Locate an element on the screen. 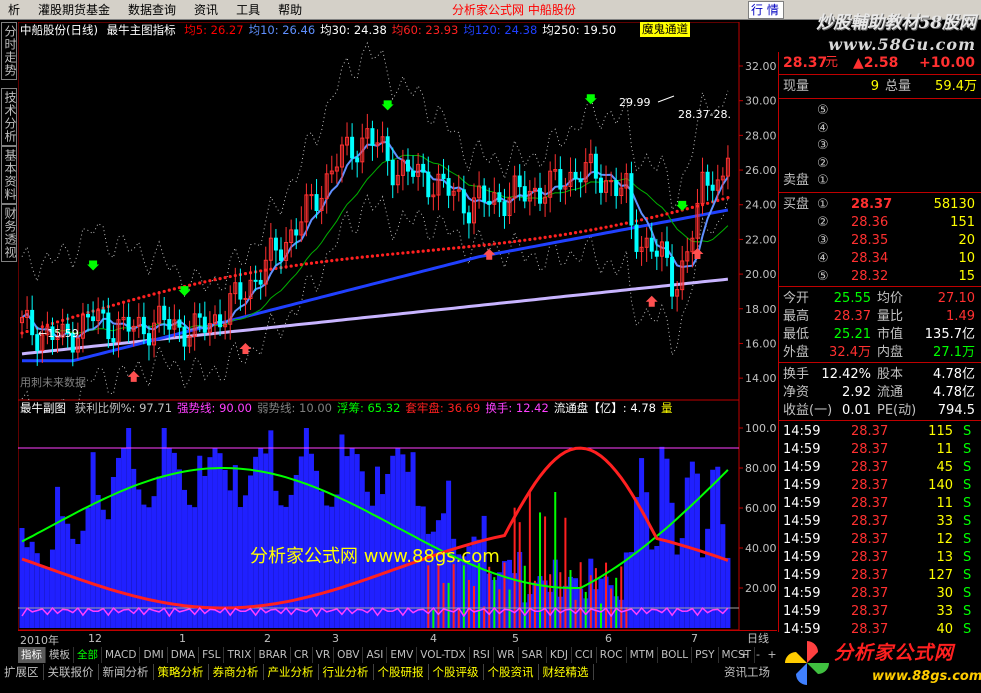 The height and width of the screenshot is (693, 981). indicator-tab: WR is located at coordinates (506, 655).